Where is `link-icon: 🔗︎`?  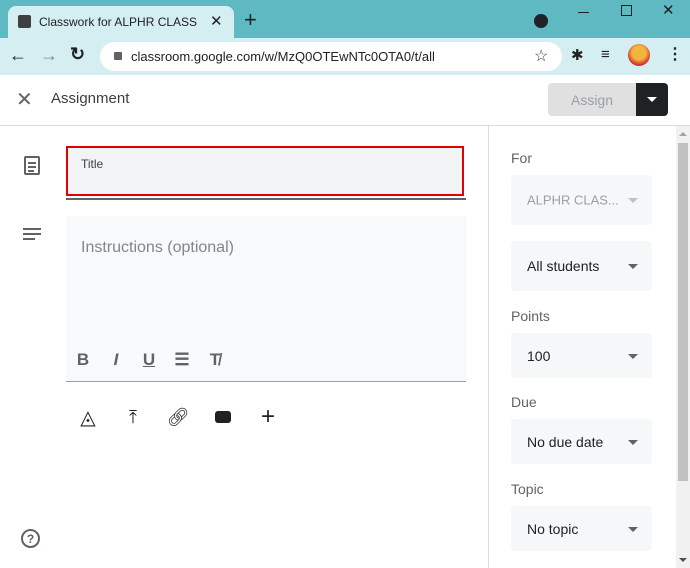 link-icon: 🔗︎ is located at coordinates (178, 417).